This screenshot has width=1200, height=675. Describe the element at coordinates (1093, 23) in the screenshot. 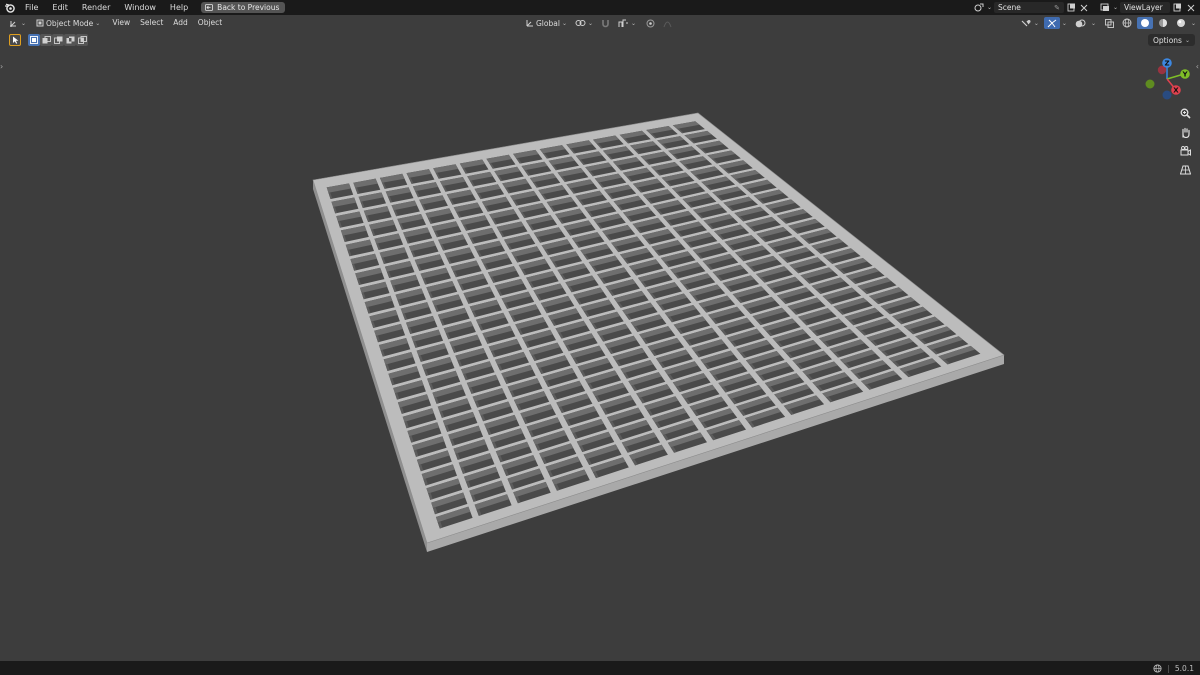

I see `overlays-chevron-icon: ⌄` at that location.